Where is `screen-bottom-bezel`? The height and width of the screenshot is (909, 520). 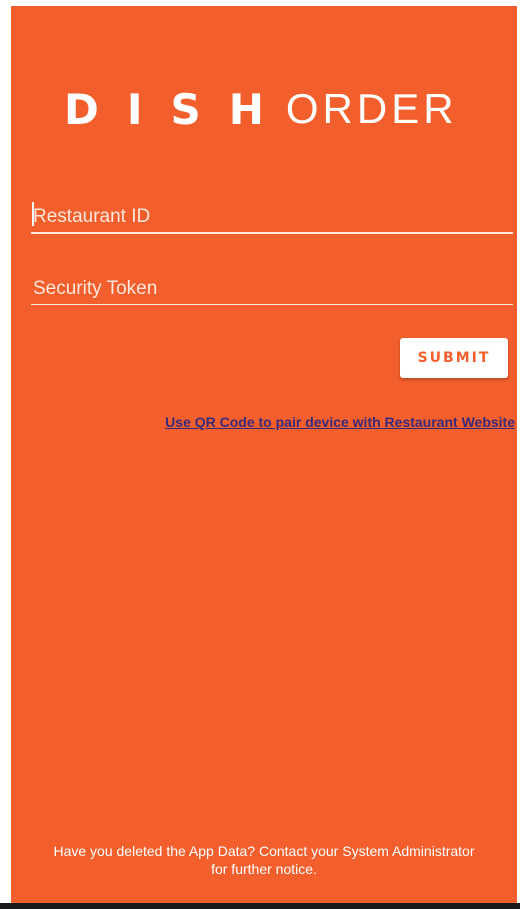 screen-bottom-bezel is located at coordinates (260, 906).